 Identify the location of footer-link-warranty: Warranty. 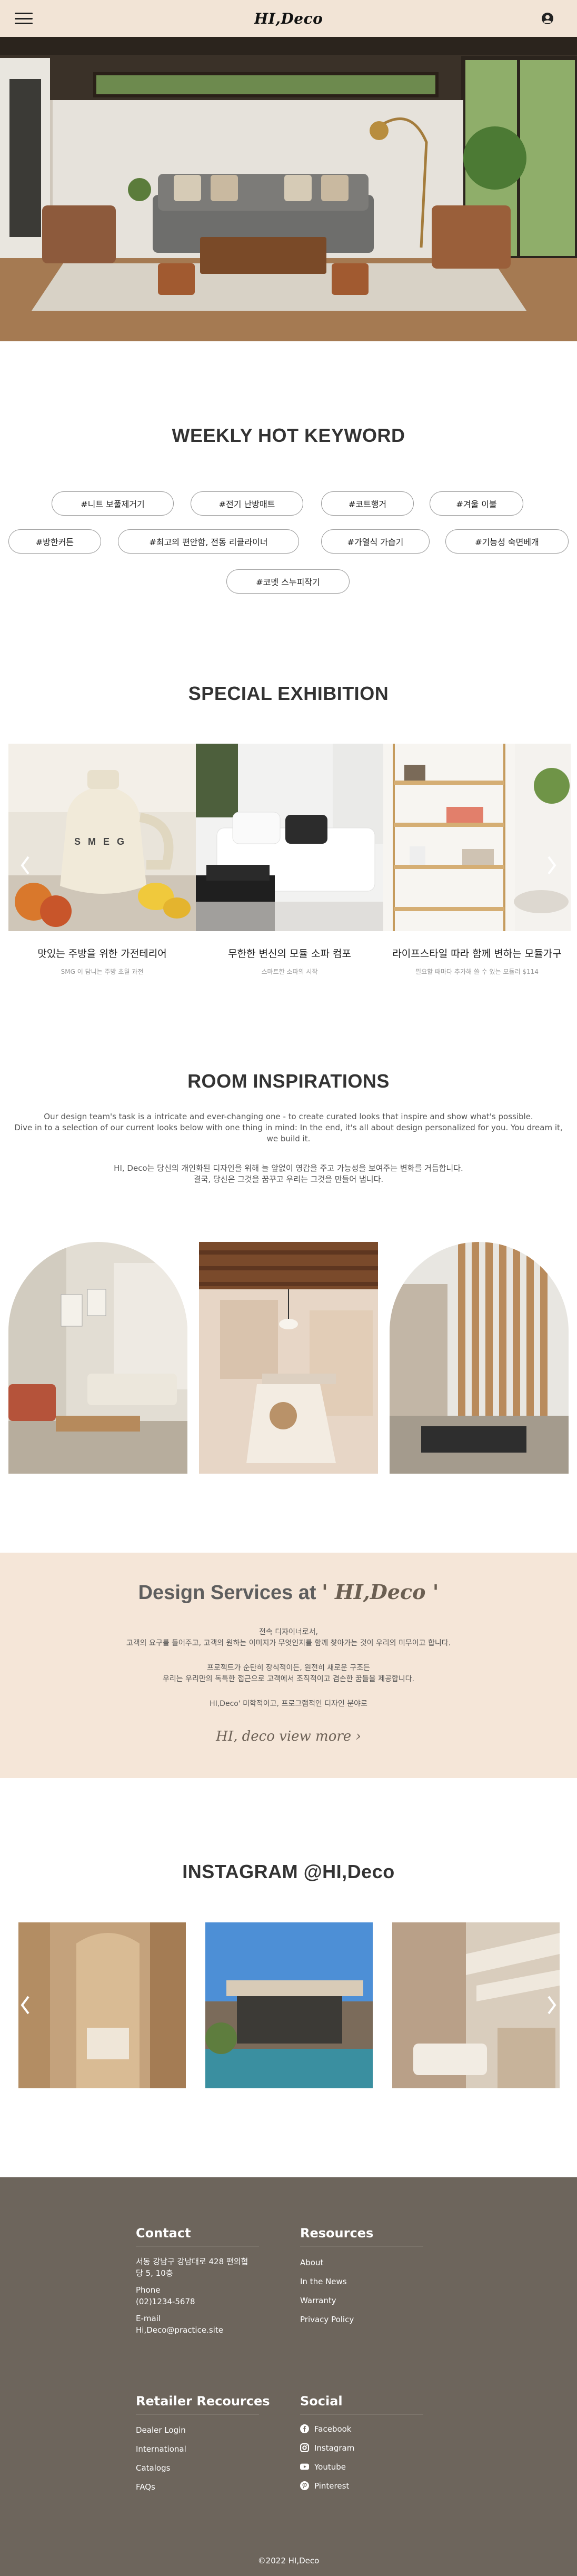
(318, 2300).